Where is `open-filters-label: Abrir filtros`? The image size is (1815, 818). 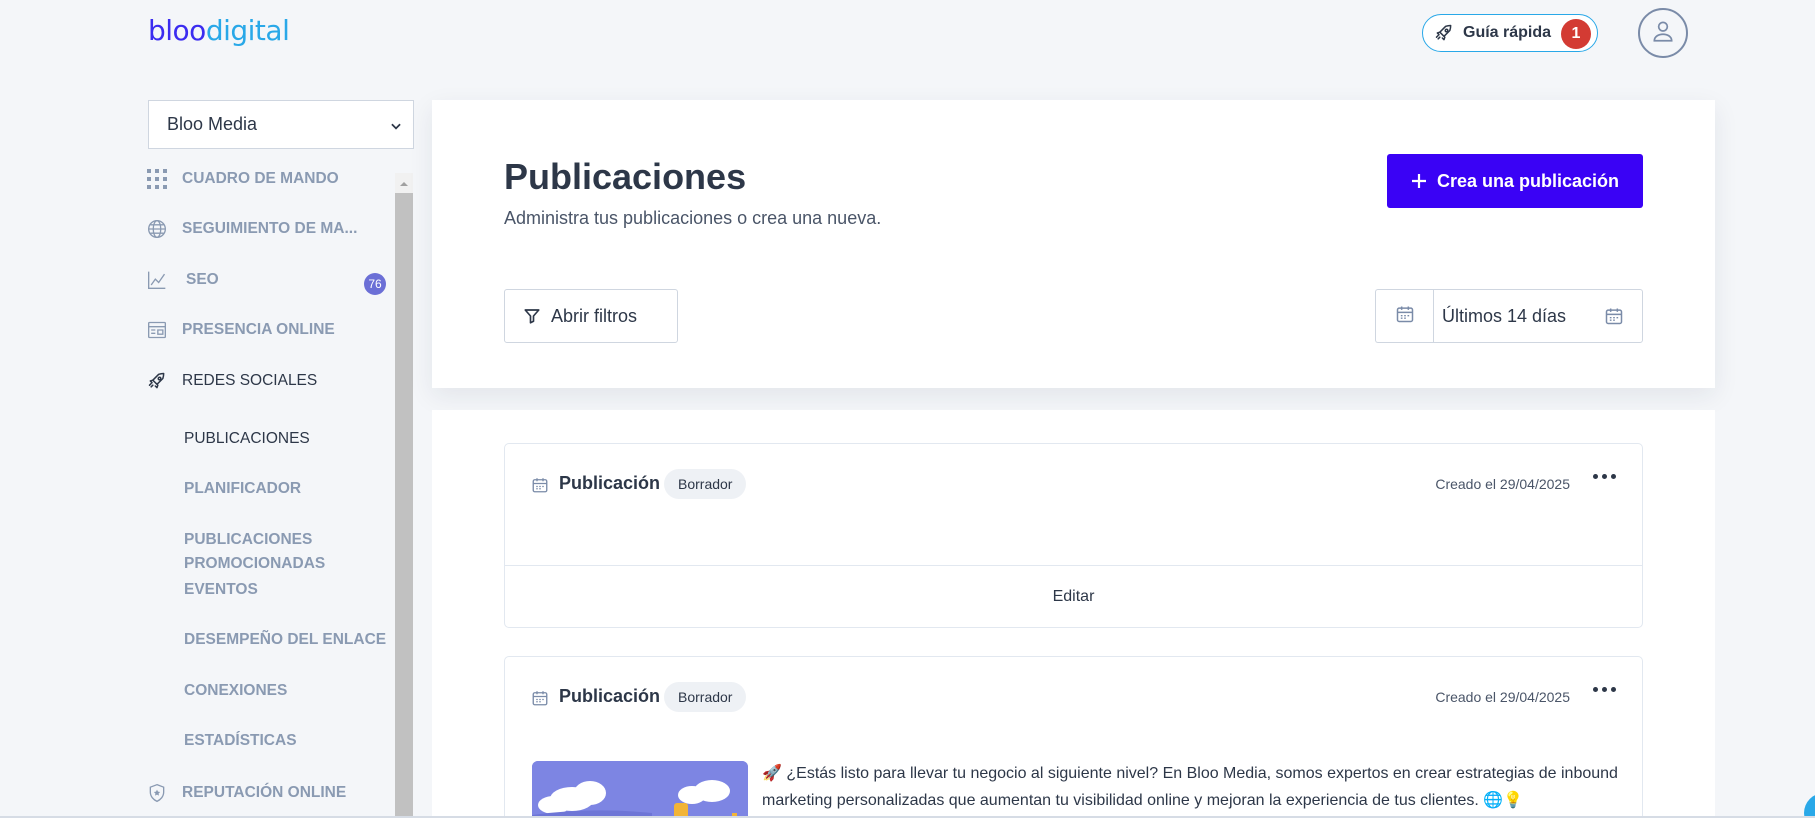
open-filters-label: Abrir filtros is located at coordinates (594, 315).